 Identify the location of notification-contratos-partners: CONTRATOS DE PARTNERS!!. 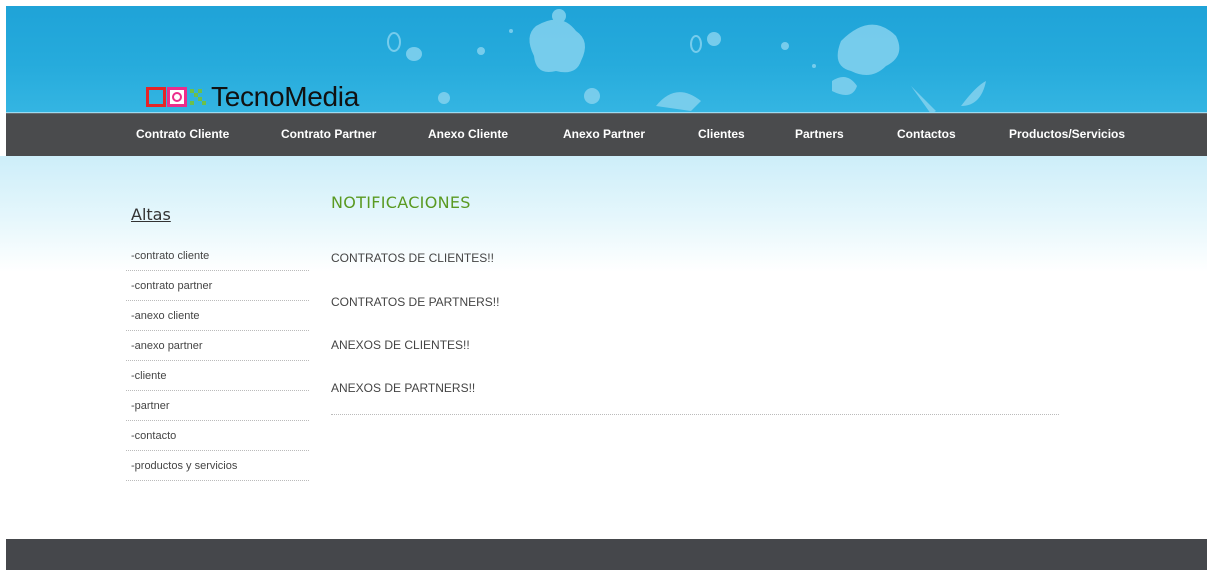
(415, 302).